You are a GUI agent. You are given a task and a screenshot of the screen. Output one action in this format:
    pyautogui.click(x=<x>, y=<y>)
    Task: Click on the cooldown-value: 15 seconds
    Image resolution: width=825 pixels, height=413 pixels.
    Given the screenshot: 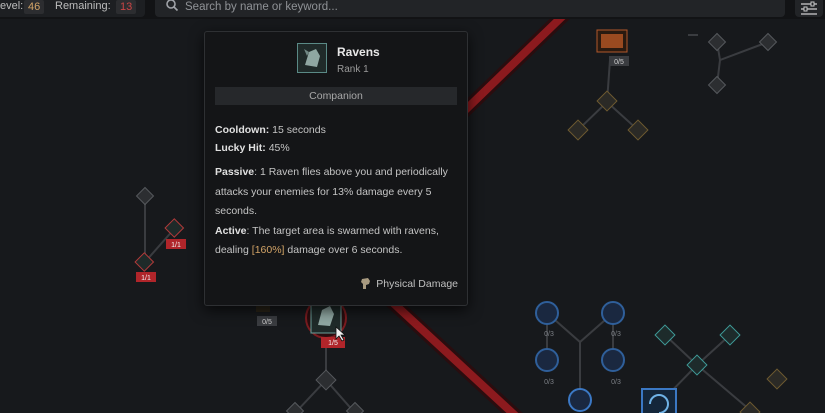 What is the action you would take?
    pyautogui.click(x=299, y=130)
    